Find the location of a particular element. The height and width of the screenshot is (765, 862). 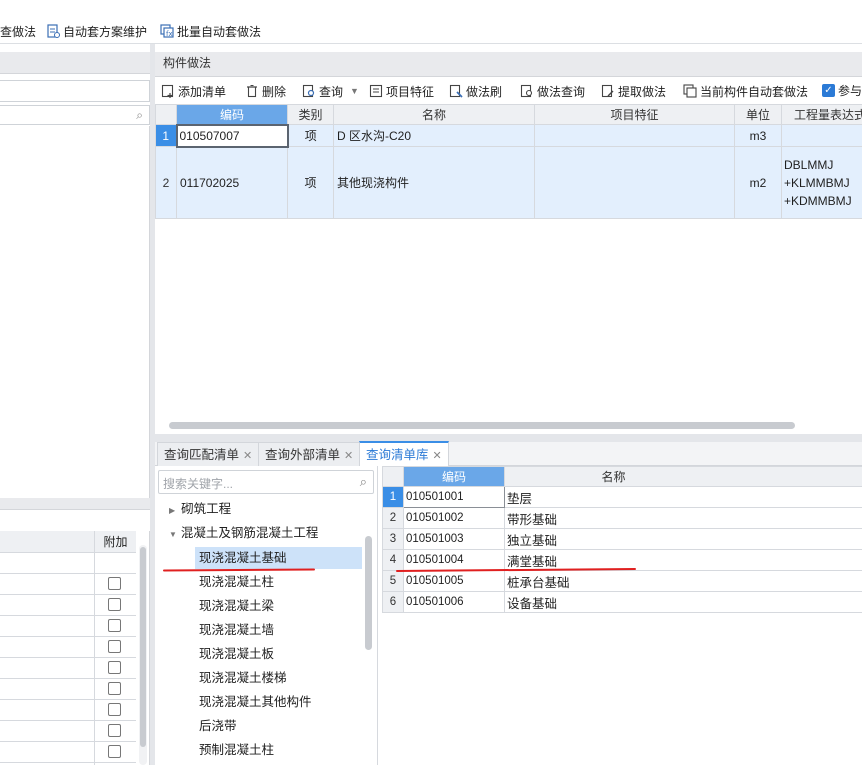

table-row: 1 010507007 项 D 区水沟-C20 m3 is located at coordinates (508, 135).